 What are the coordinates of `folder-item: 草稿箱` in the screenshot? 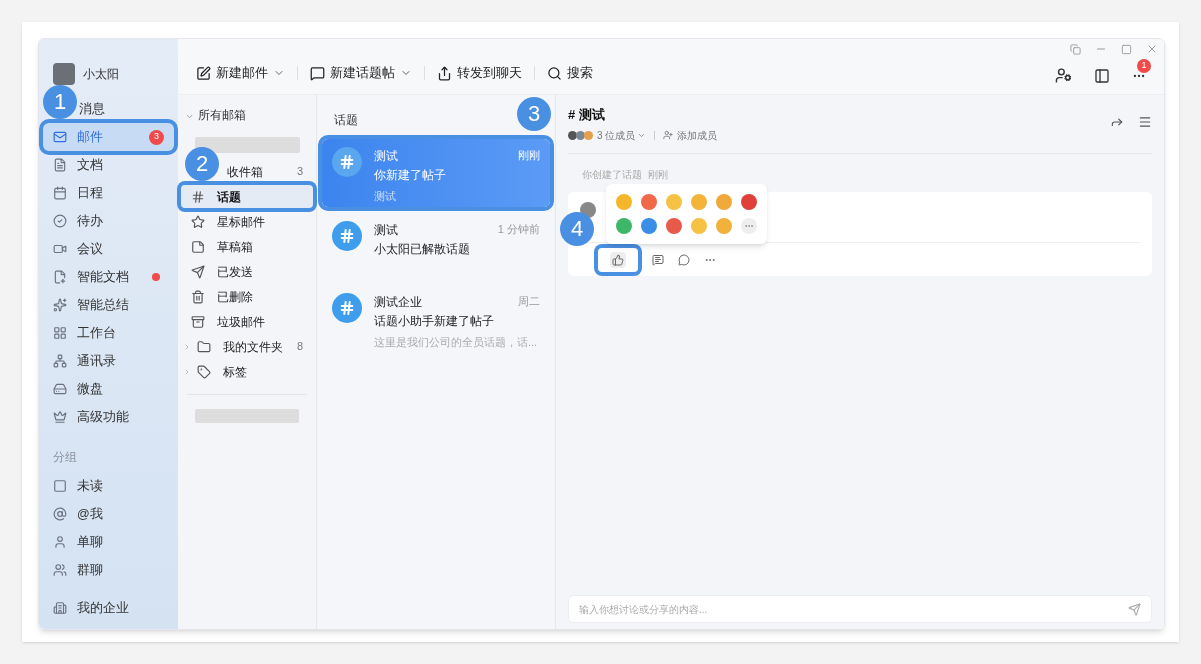 It's located at (247, 246).